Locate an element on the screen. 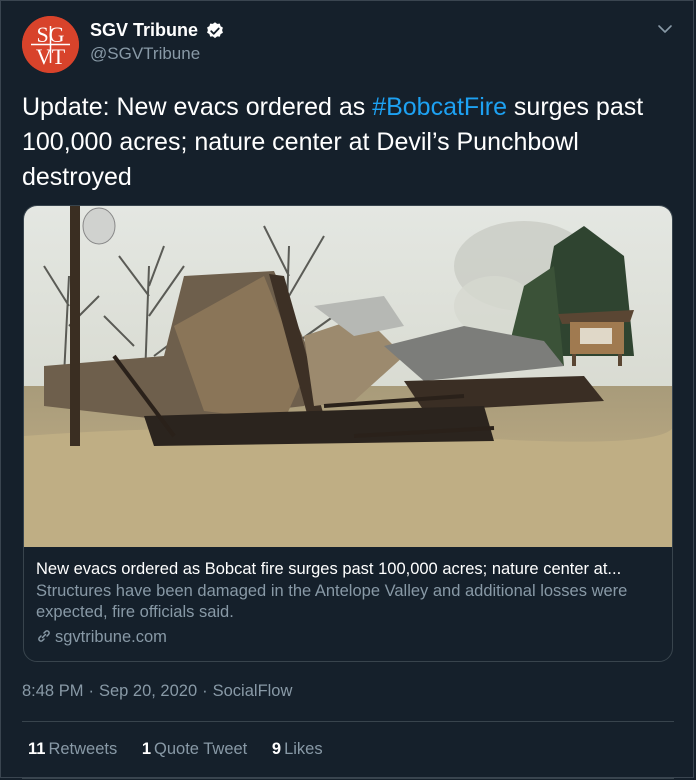  link-icon is located at coordinates (44, 636).